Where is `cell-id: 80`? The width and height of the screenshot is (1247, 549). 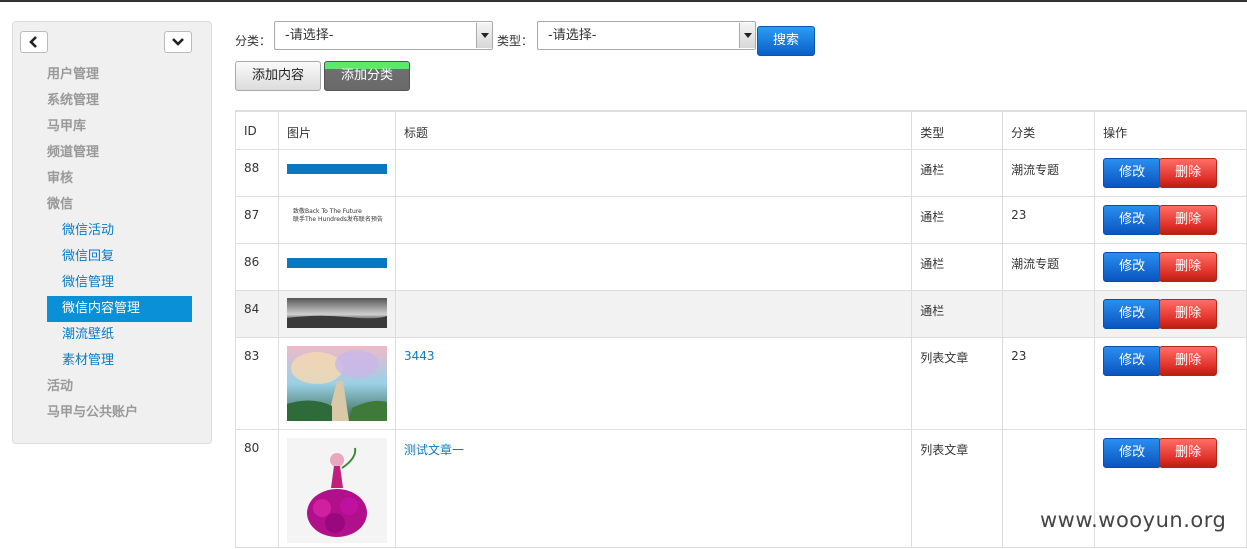 cell-id: 80 is located at coordinates (257, 488).